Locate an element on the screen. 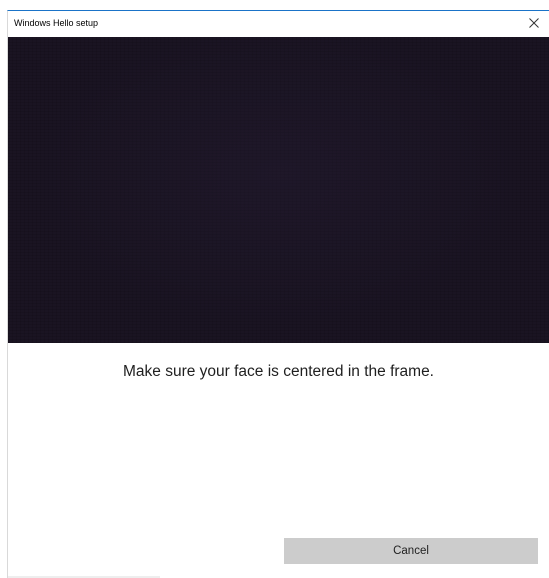 The height and width of the screenshot is (578, 549). close-icon is located at coordinates (534, 23).